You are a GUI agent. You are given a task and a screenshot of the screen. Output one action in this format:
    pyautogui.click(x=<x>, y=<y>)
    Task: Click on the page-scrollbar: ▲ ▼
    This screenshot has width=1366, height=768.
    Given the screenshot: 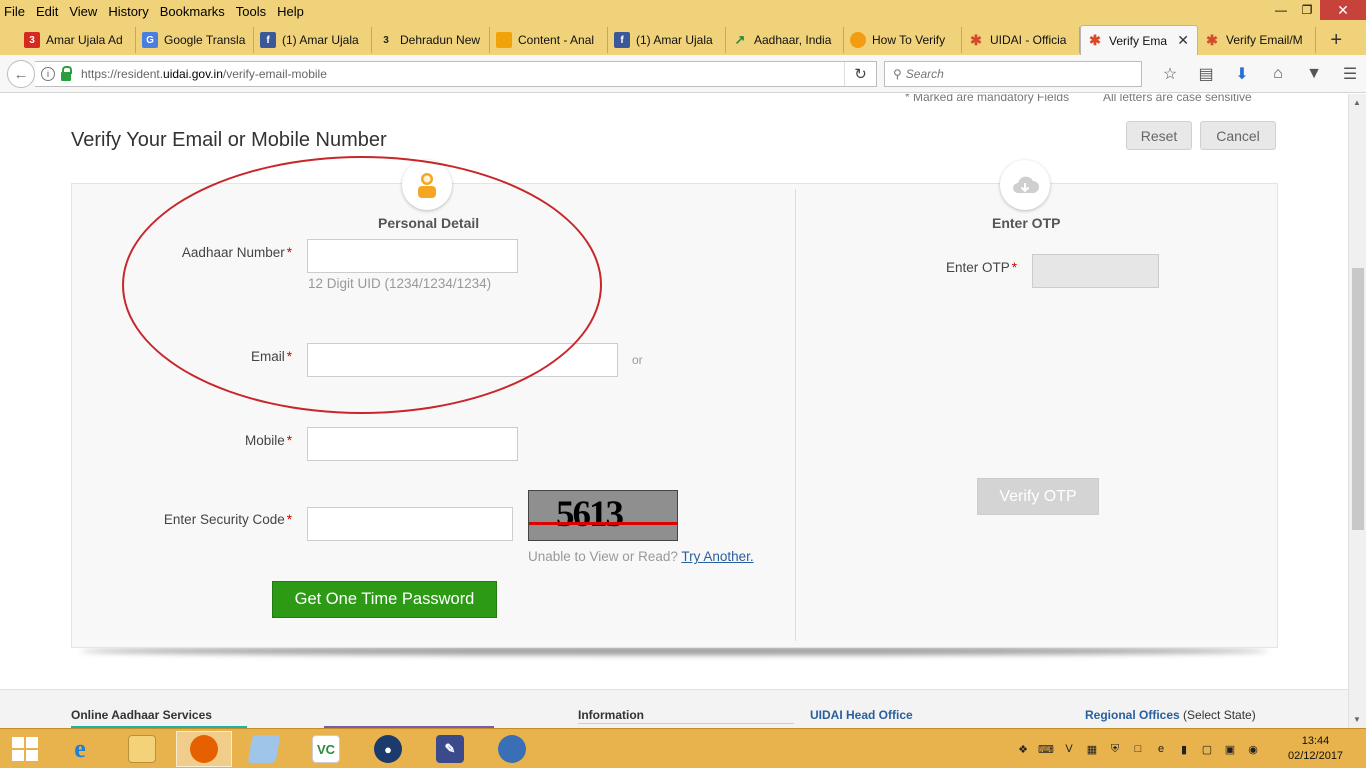 What is the action you would take?
    pyautogui.click(x=1357, y=411)
    